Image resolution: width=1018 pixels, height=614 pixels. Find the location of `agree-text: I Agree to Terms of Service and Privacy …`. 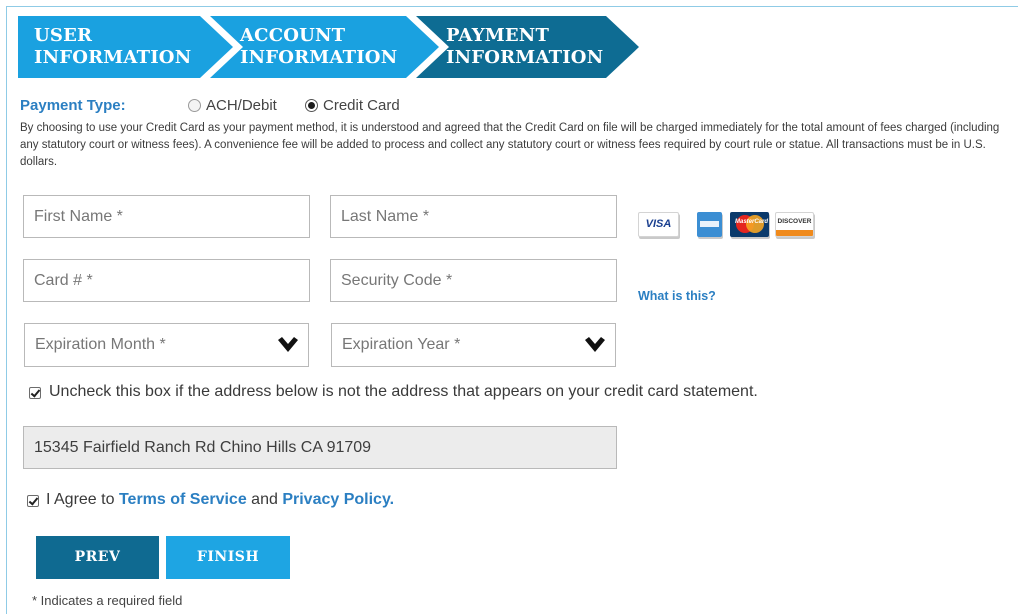

agree-text: I Agree to Terms of Service and Privacy … is located at coordinates (220, 500).